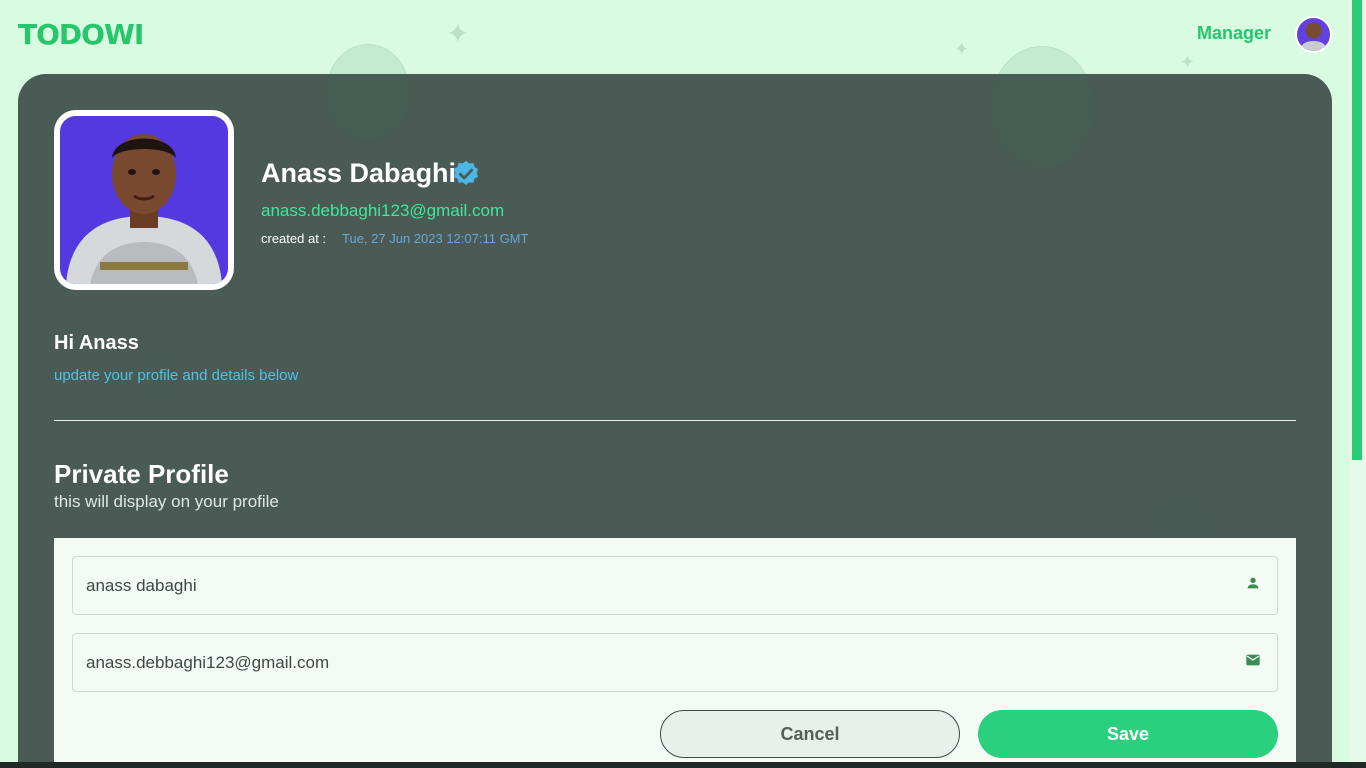 The height and width of the screenshot is (768, 1366). What do you see at coordinates (1253, 660) in the screenshot?
I see `mail-icon` at bounding box center [1253, 660].